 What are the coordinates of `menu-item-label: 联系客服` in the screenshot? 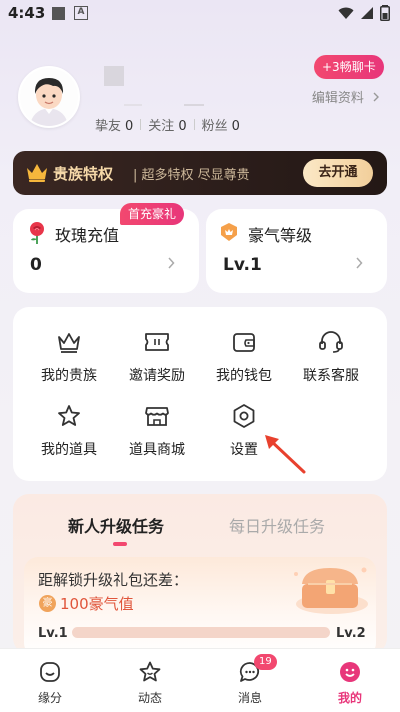 It's located at (331, 376).